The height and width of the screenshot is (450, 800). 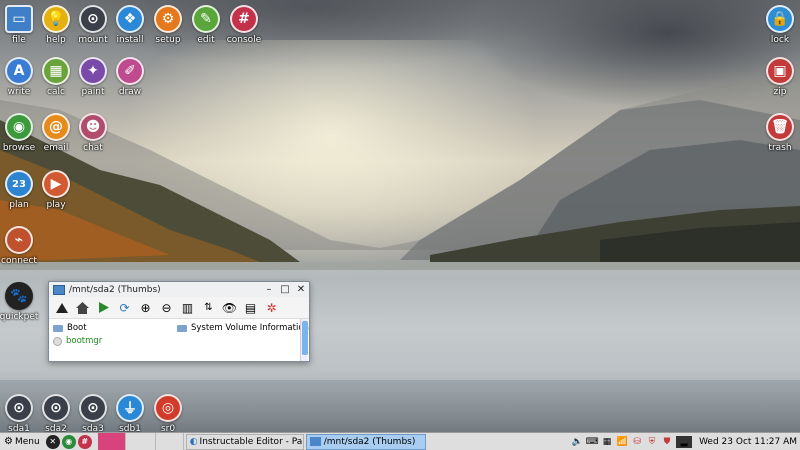 What do you see at coordinates (56, 184) in the screenshot?
I see `media-play-icon: ▶` at bounding box center [56, 184].